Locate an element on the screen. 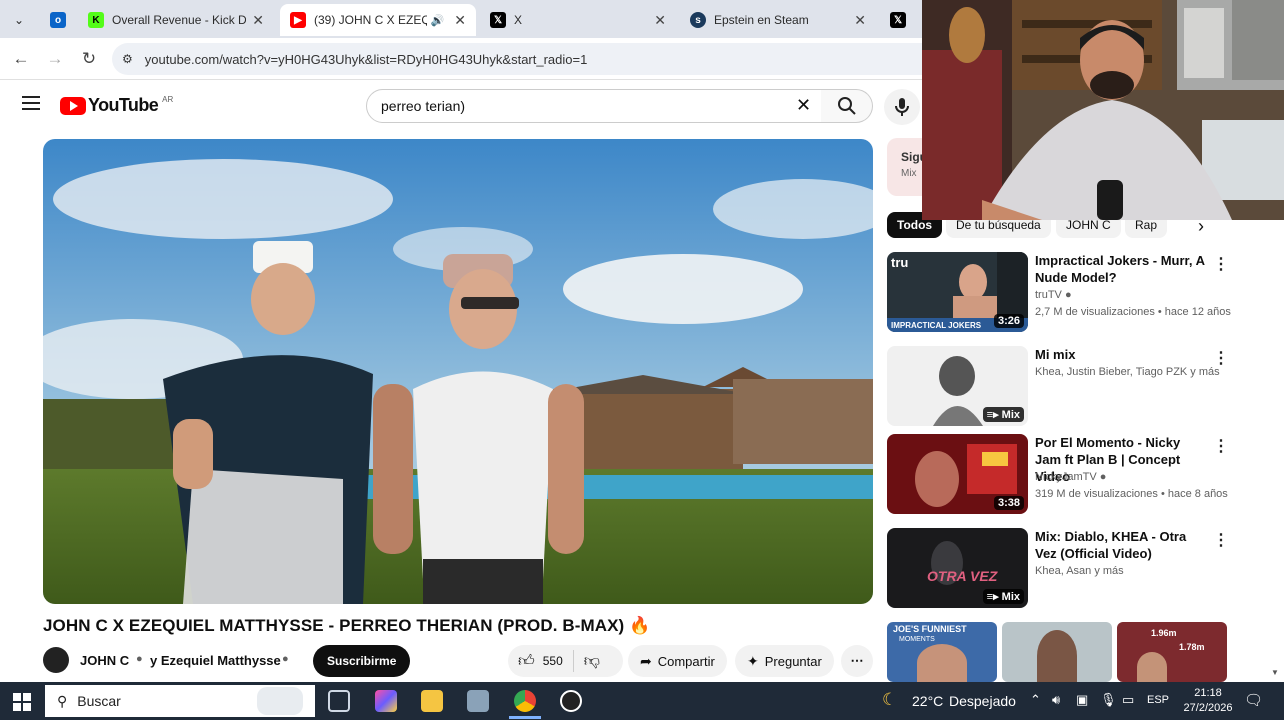 The image size is (1284, 720). microphone-icon: 🎙︎ is located at coordinates (1108, 700).